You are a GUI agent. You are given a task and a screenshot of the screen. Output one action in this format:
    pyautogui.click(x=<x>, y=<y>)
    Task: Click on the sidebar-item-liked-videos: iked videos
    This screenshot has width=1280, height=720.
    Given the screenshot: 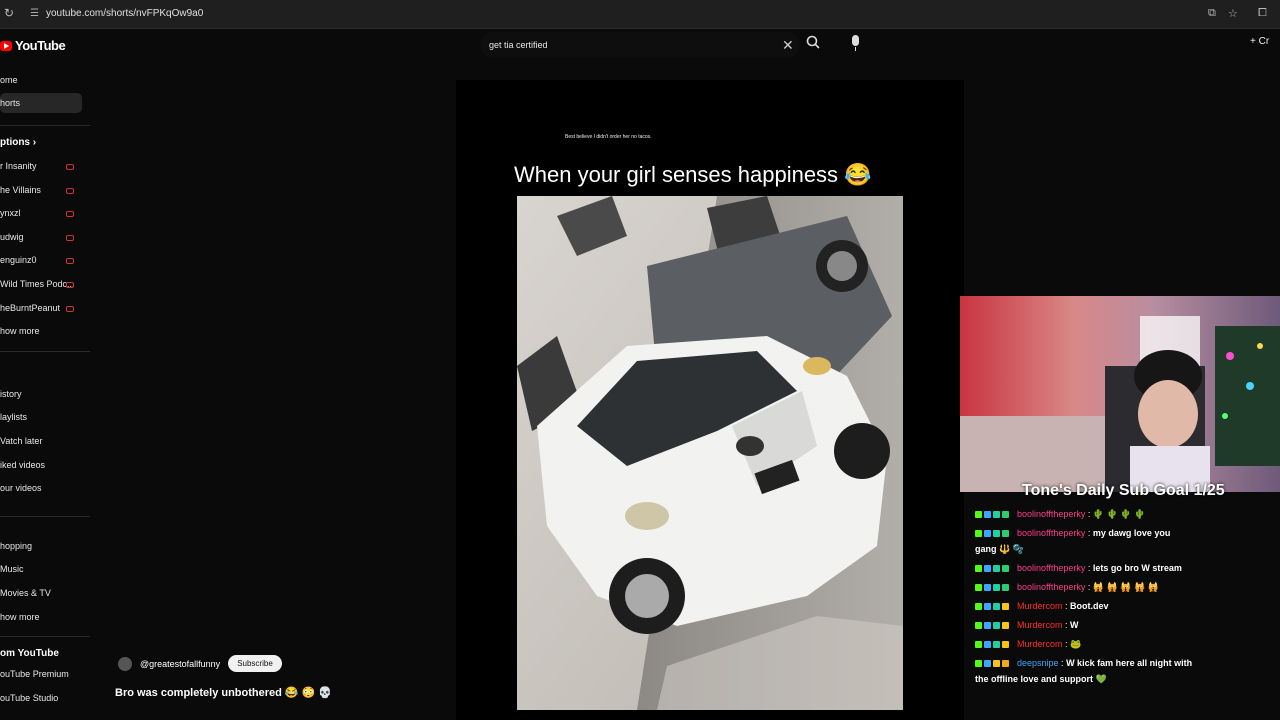 What is the action you would take?
    pyautogui.click(x=22, y=465)
    